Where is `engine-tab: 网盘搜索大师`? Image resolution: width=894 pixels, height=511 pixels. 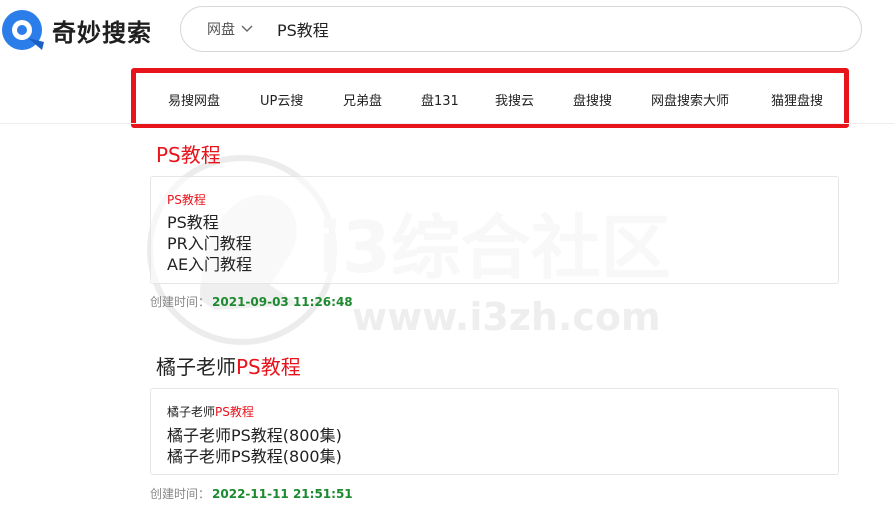 engine-tab: 网盘搜索大师 is located at coordinates (690, 99).